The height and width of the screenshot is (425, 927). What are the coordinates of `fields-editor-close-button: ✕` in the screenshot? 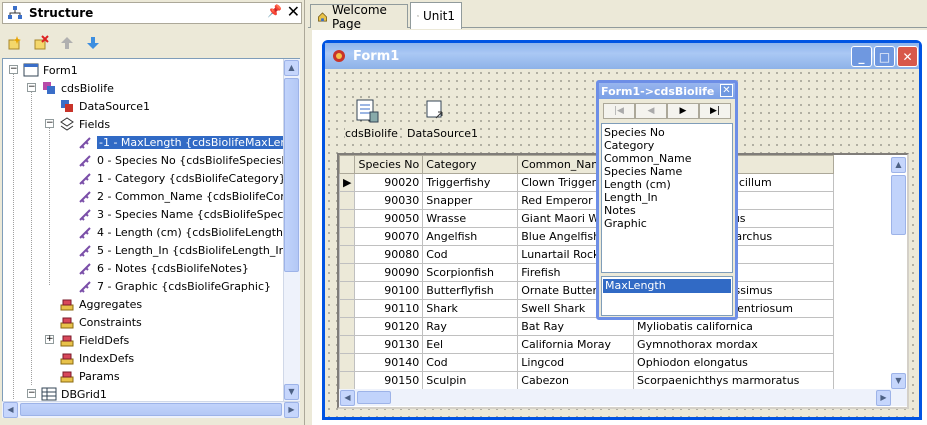 It's located at (726, 90).